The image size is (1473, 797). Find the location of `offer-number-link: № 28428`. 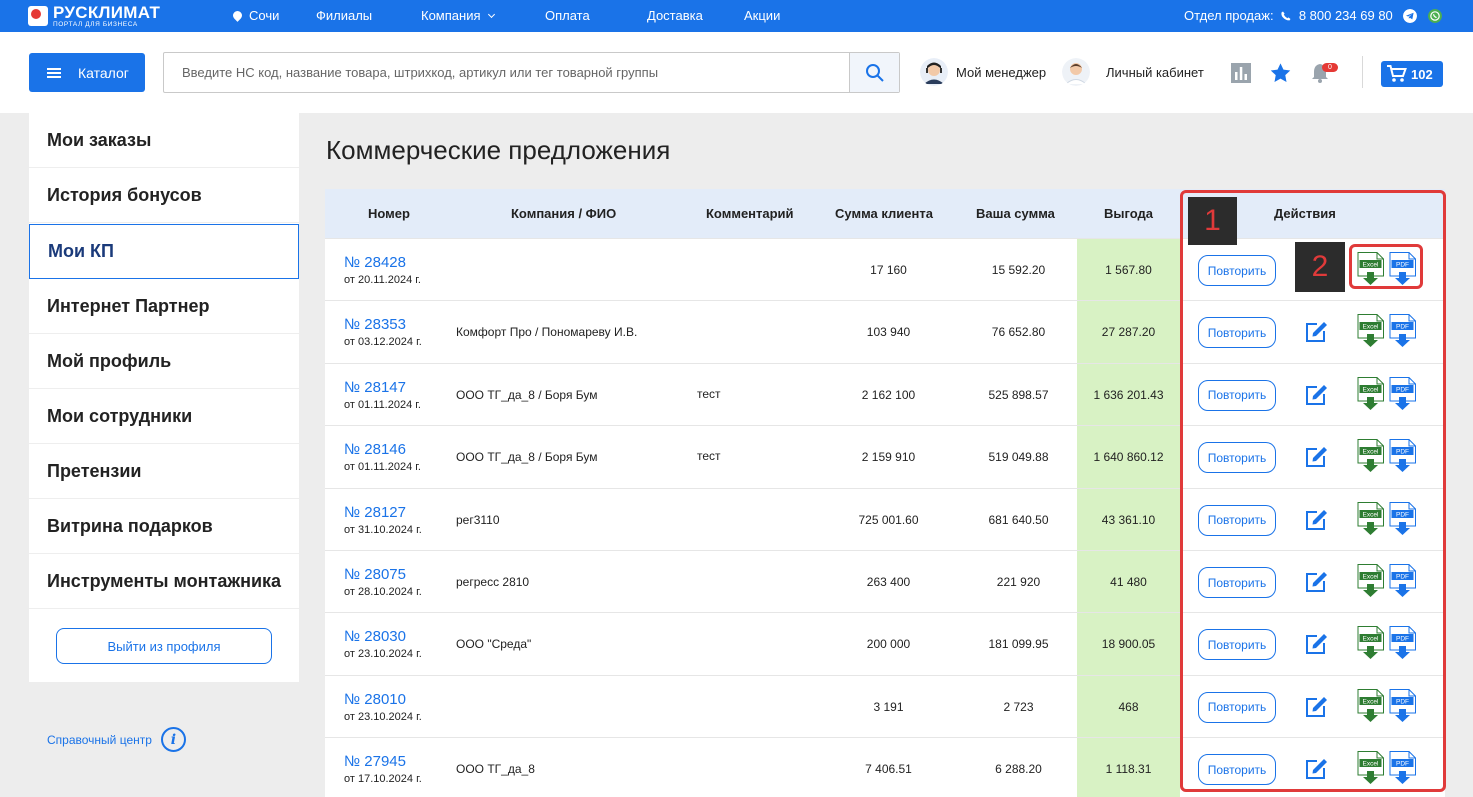

offer-number-link: № 28428 is located at coordinates (375, 262).